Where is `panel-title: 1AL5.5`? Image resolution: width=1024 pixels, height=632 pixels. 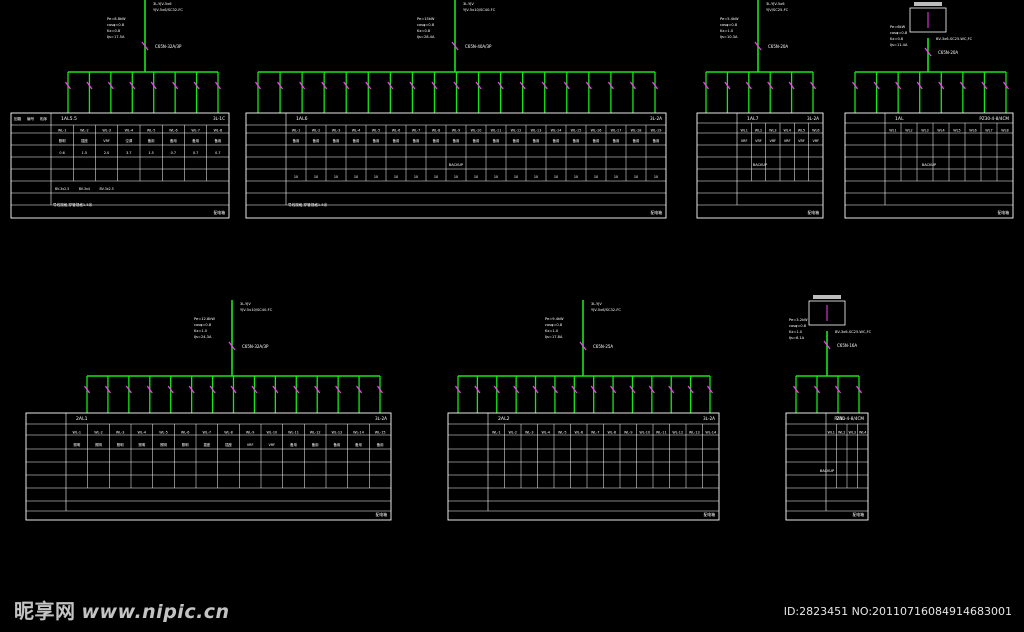
panel-title: 1AL5.5 is located at coordinates (69, 119).